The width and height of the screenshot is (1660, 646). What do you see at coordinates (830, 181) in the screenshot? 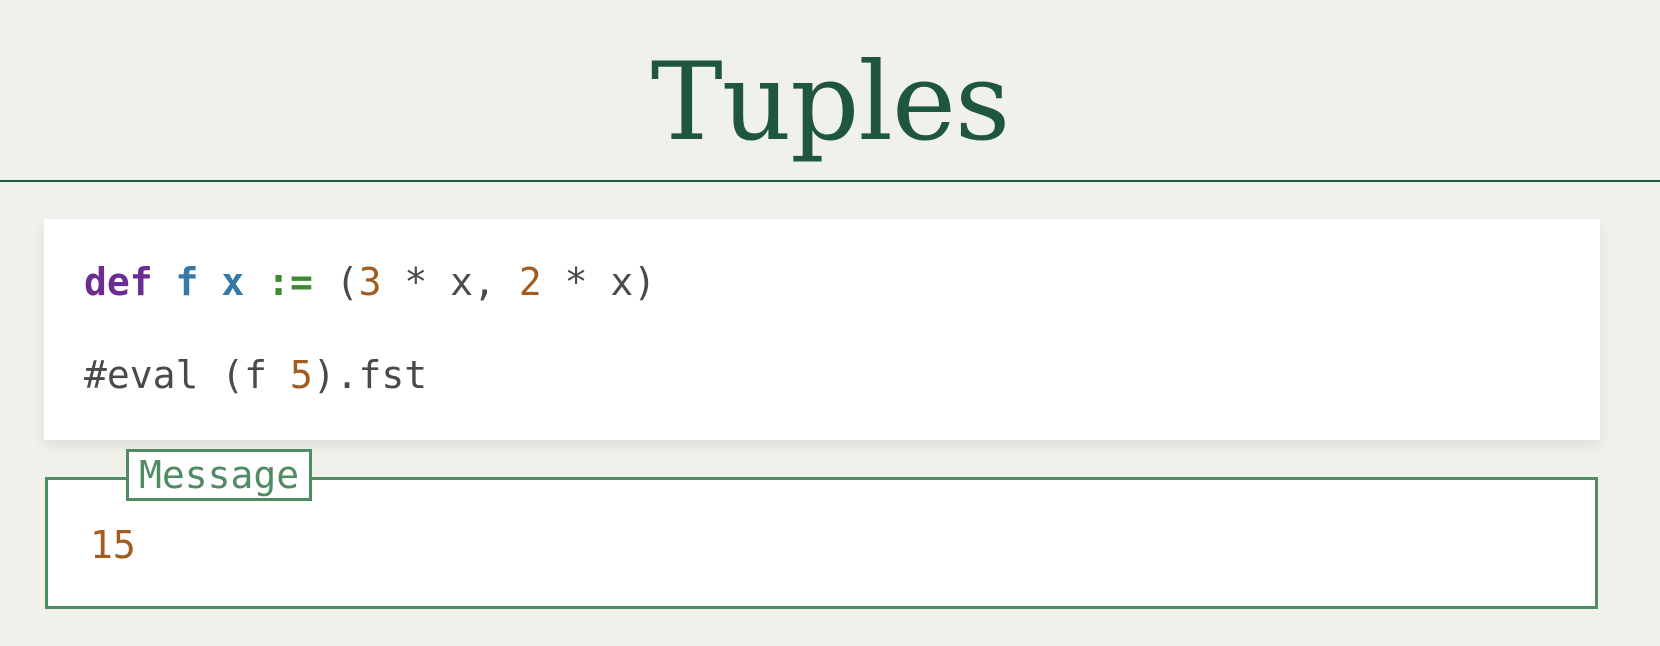
I see `title-divider` at bounding box center [830, 181].